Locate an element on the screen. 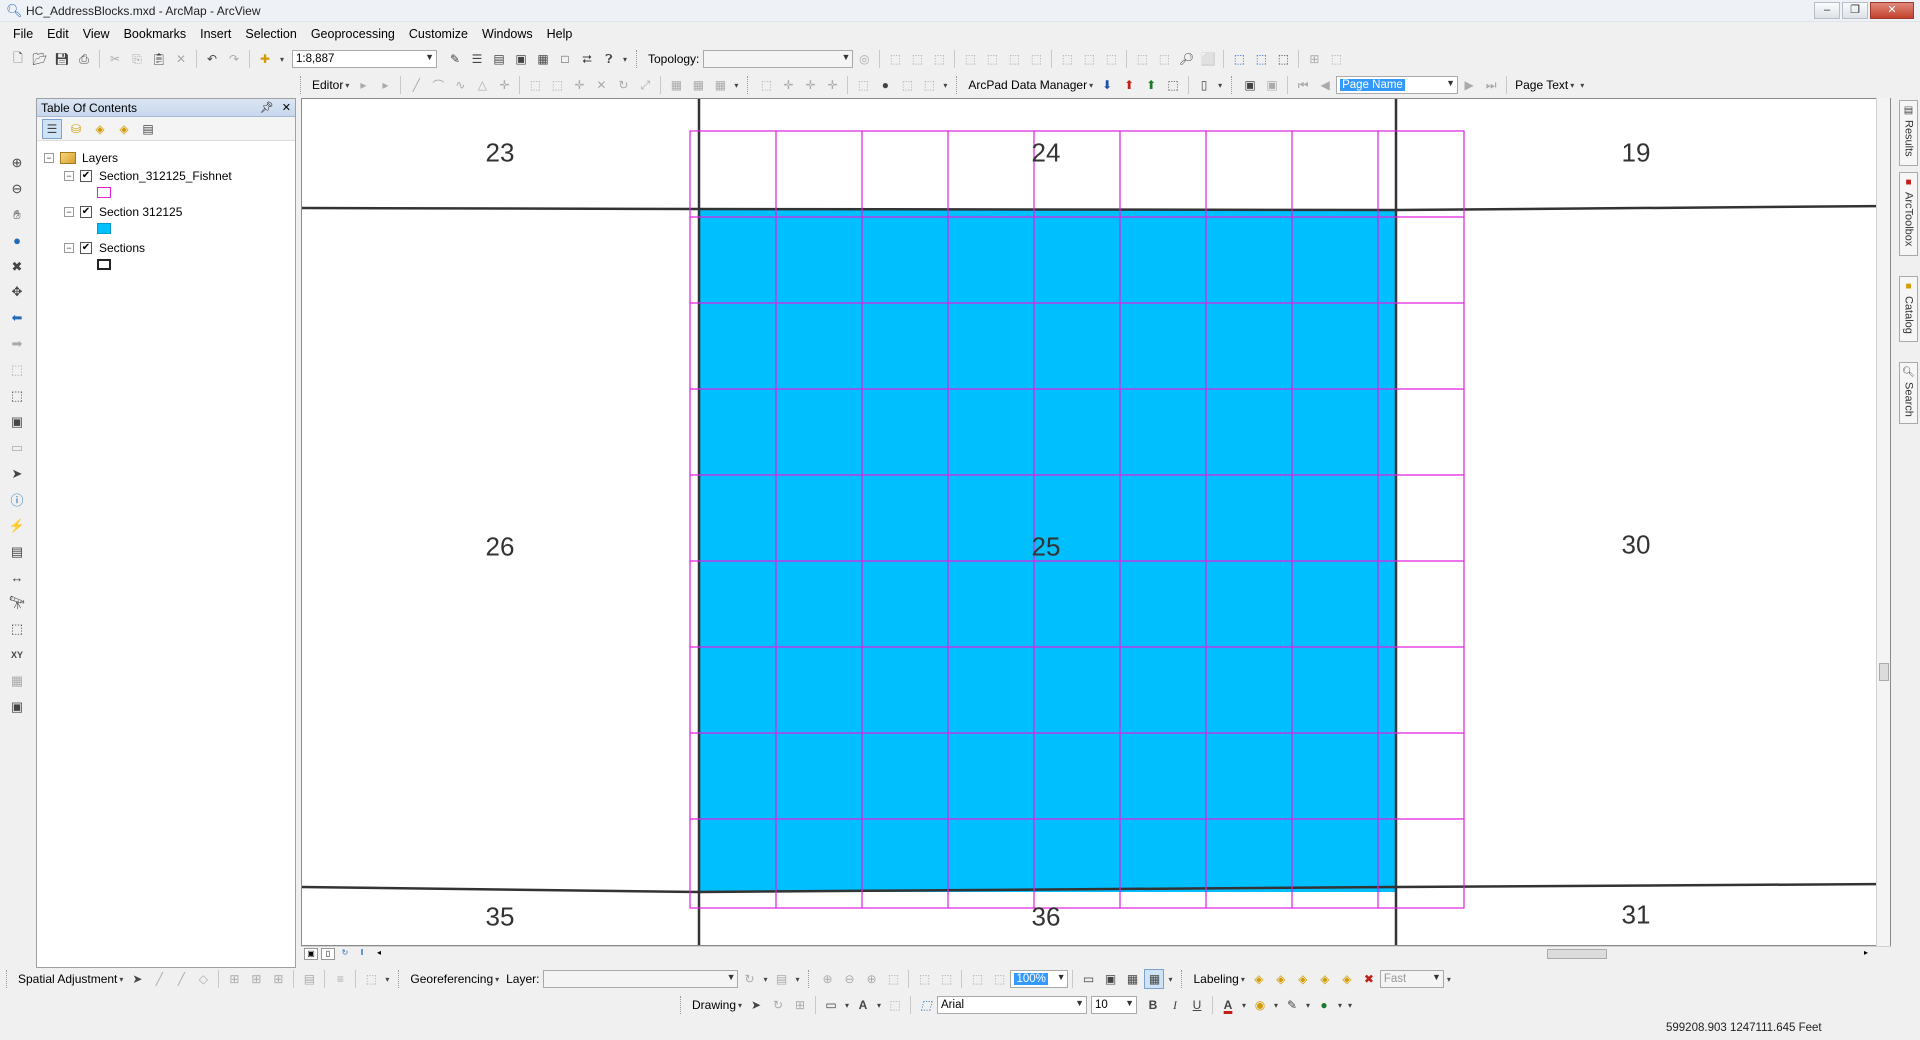 This screenshot has width=1920, height=1040. page-text-menu: Page Text is located at coordinates (1541, 85).